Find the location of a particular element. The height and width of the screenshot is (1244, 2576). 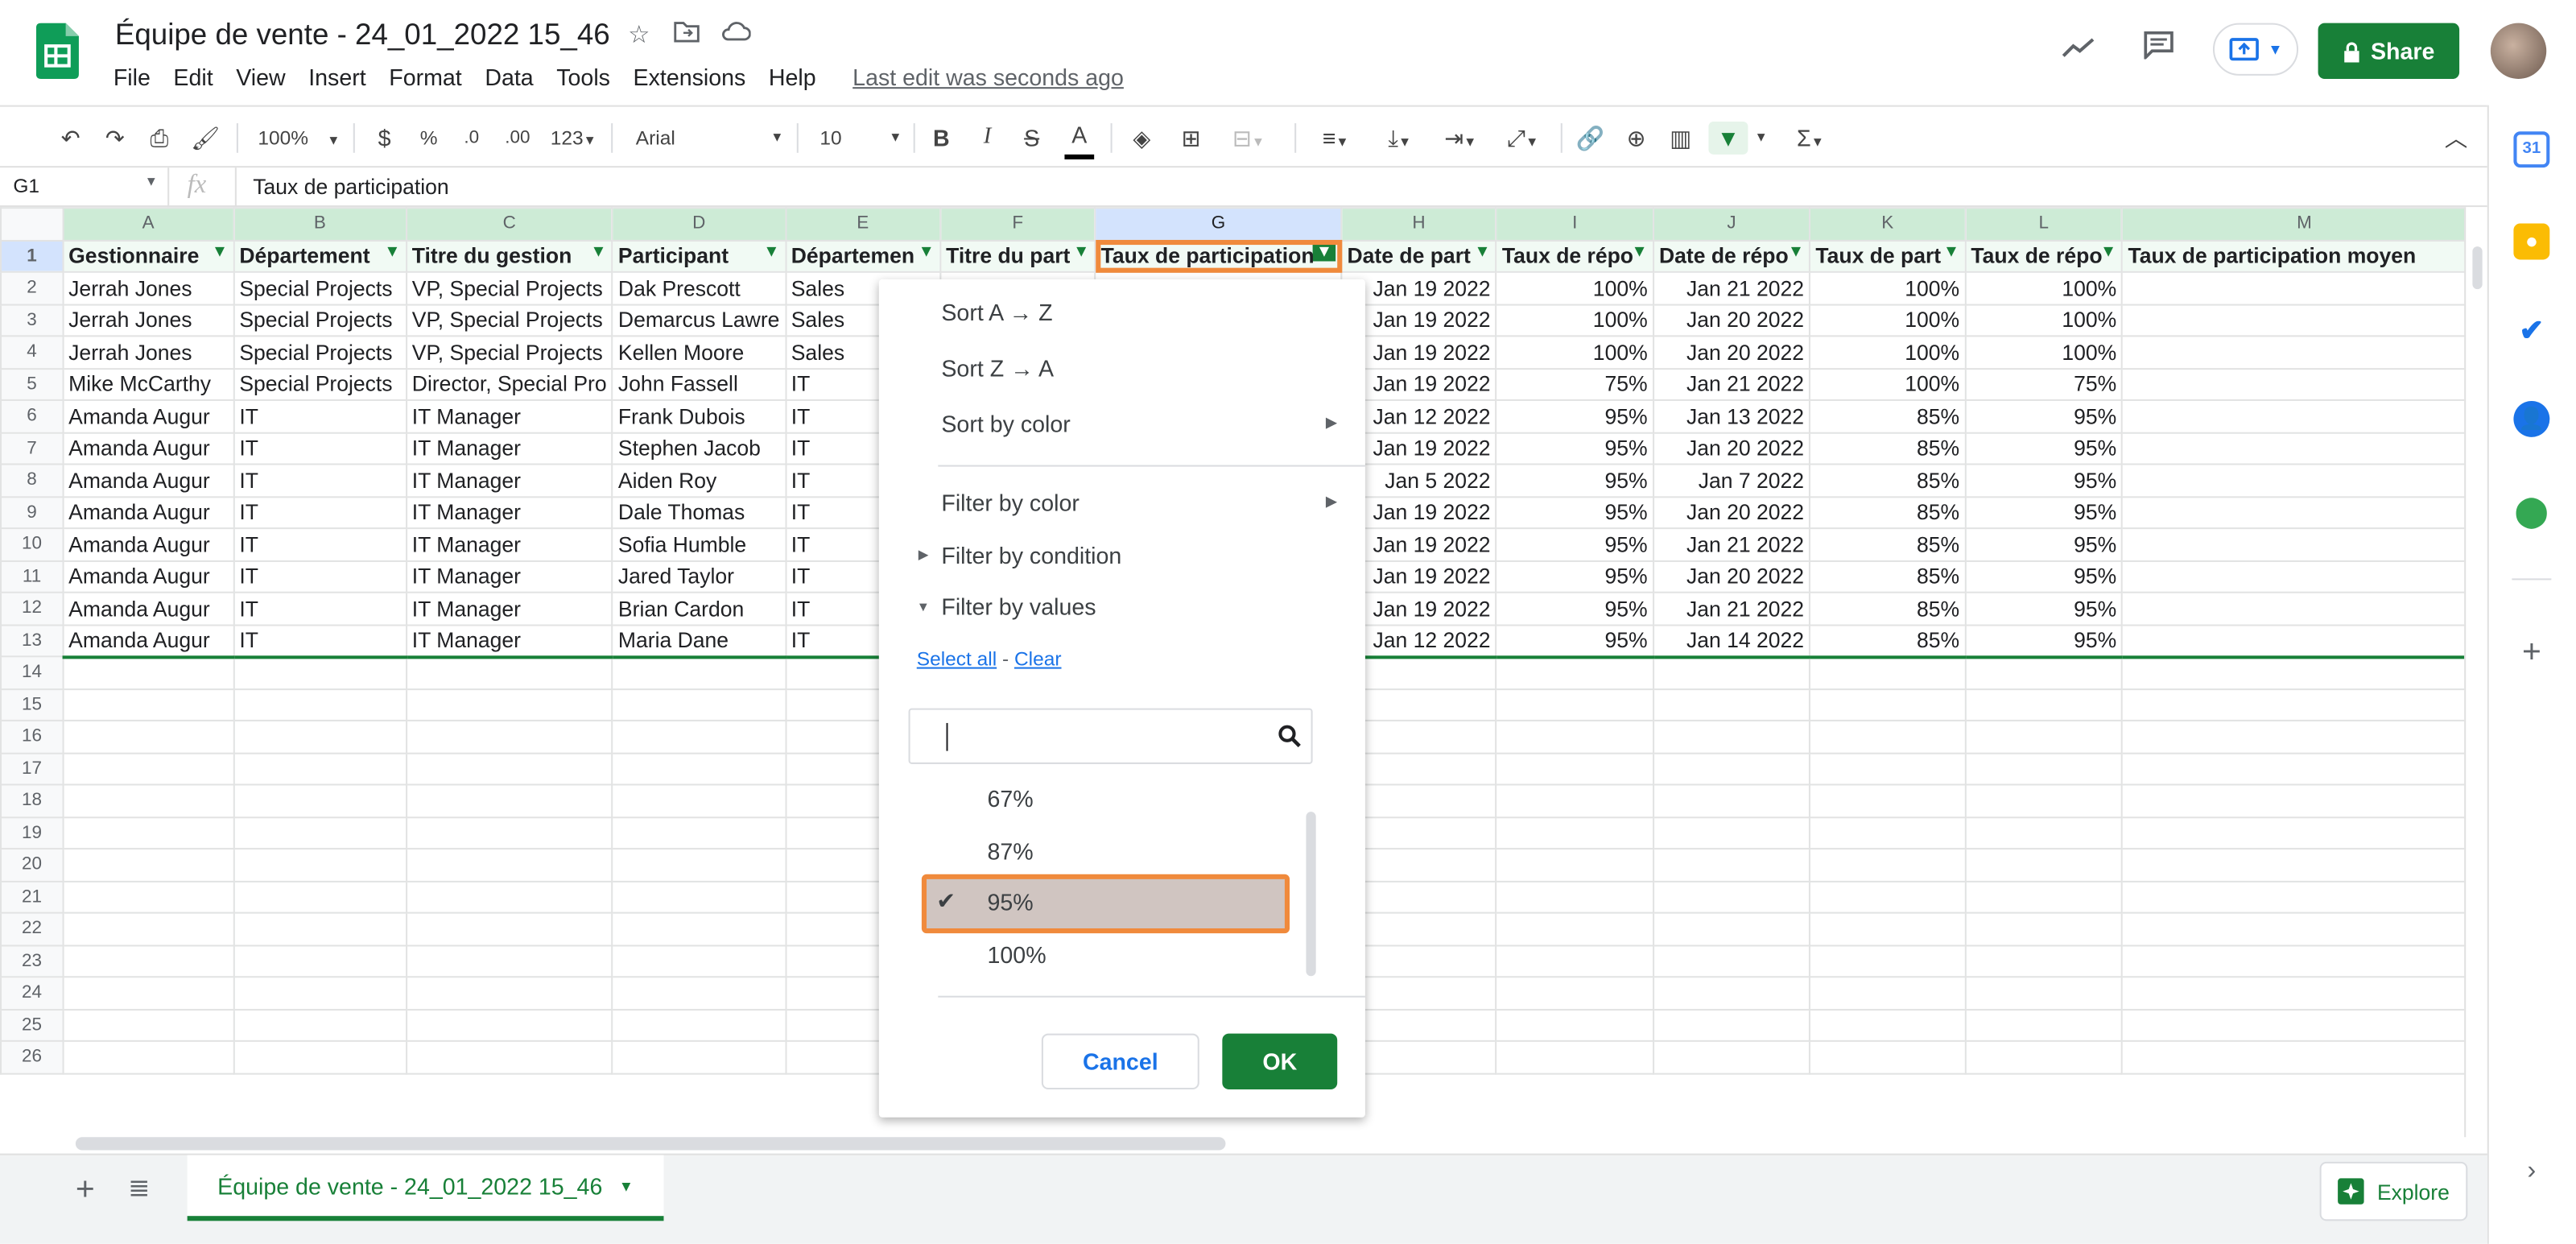

table-cell: 95% is located at coordinates (2044, 608).